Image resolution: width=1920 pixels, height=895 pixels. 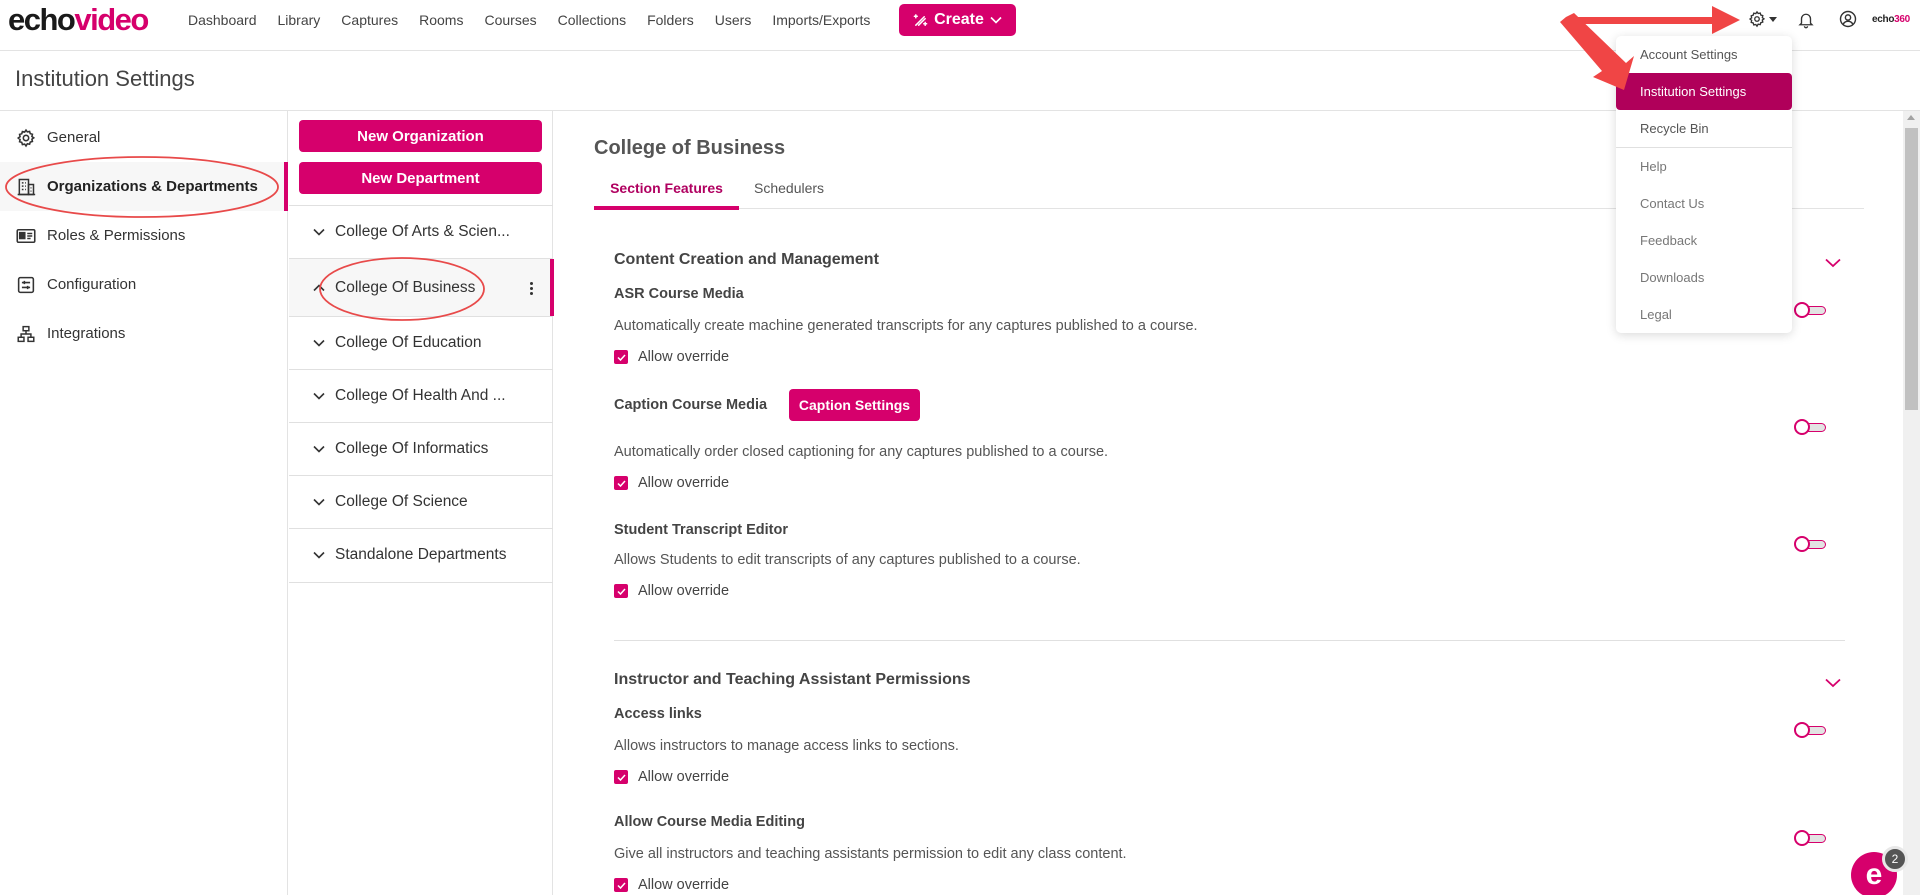 What do you see at coordinates (421, 554) in the screenshot?
I see `org-item-standalone-departments: Standalone Departments` at bounding box center [421, 554].